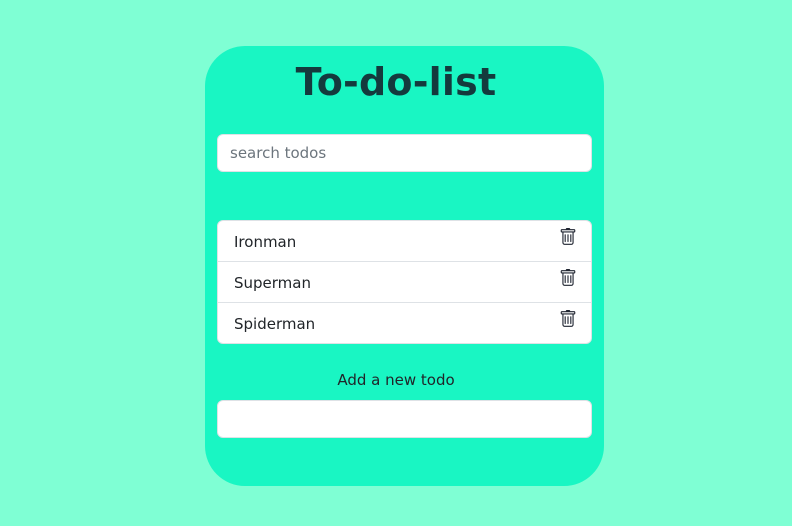 This screenshot has width=792, height=526. I want to click on todo-text: Ironman, so click(265, 242).